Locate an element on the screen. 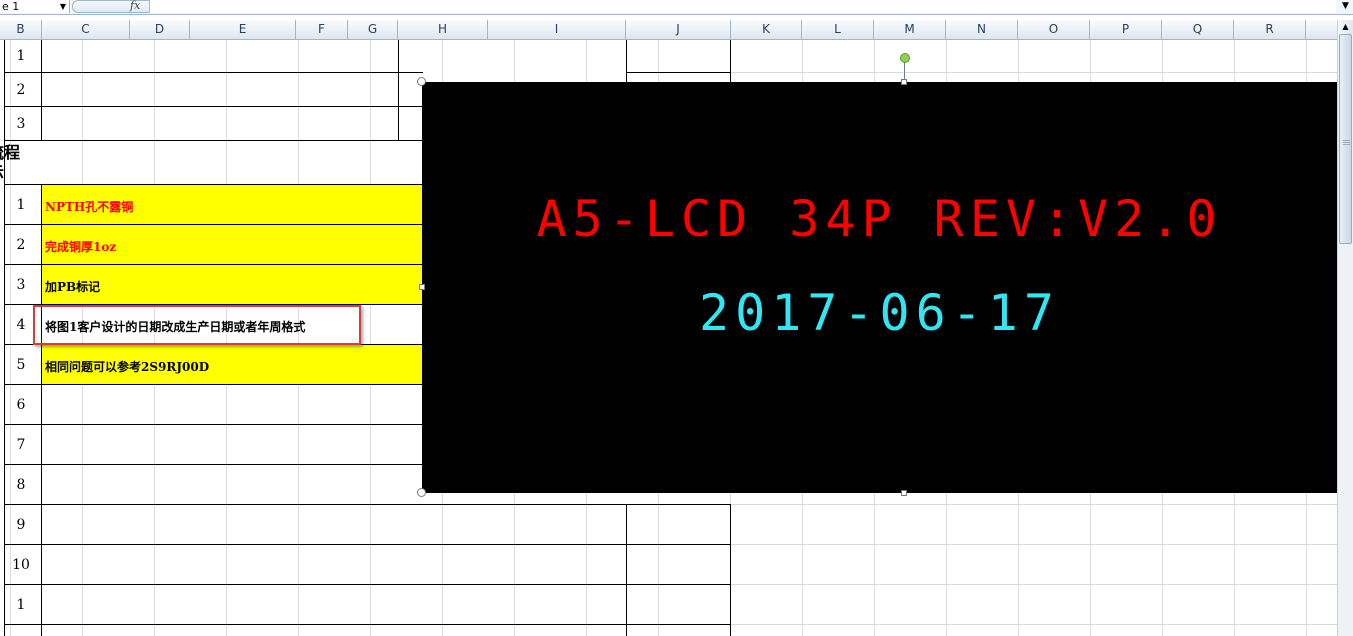 The height and width of the screenshot is (636, 1353). column-header-bar: B C D E F G H I J K L M N O P Q R is located at coordinates (668, 30).